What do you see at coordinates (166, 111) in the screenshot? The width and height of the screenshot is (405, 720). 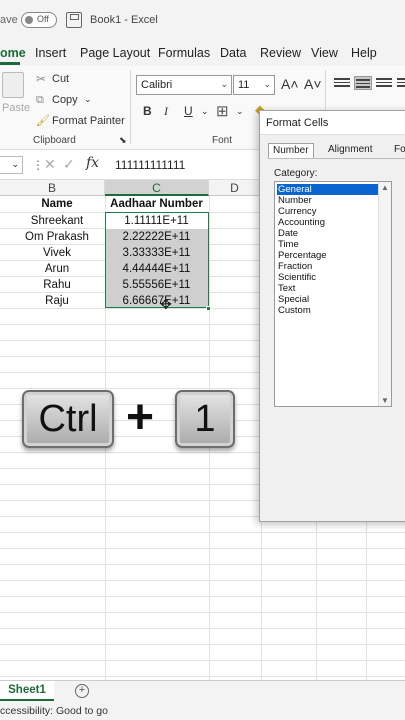 I see `italic-button: I` at bounding box center [166, 111].